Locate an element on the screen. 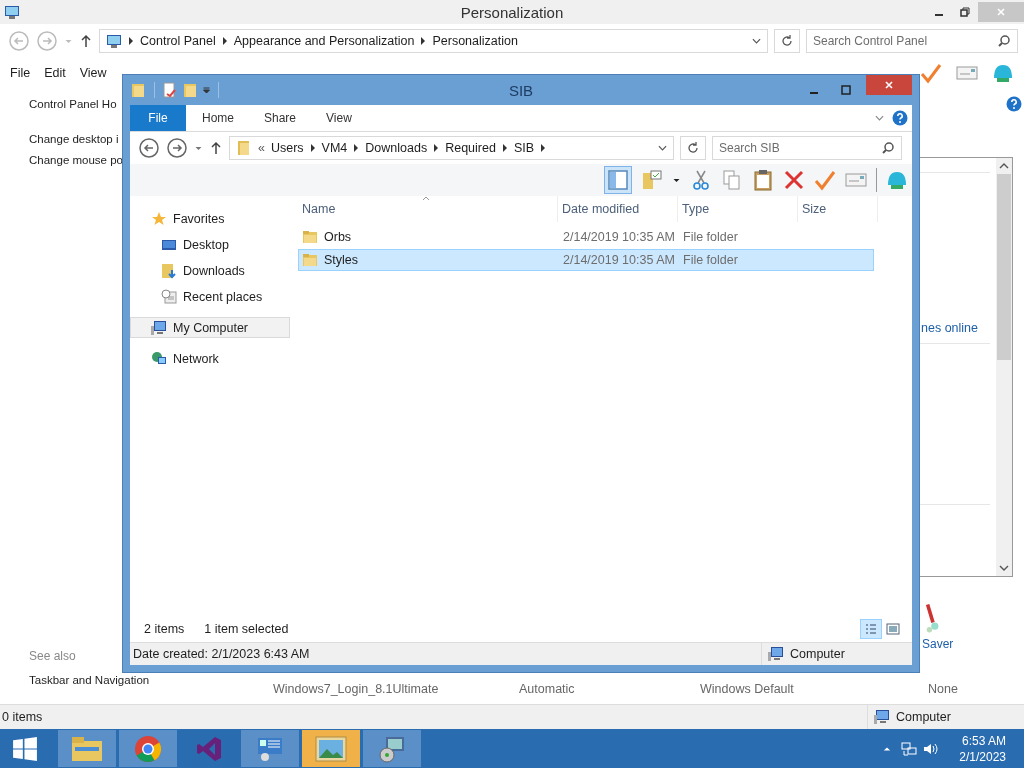 The width and height of the screenshot is (1024, 768). breadcrumb-item: Required is located at coordinates (470, 148).